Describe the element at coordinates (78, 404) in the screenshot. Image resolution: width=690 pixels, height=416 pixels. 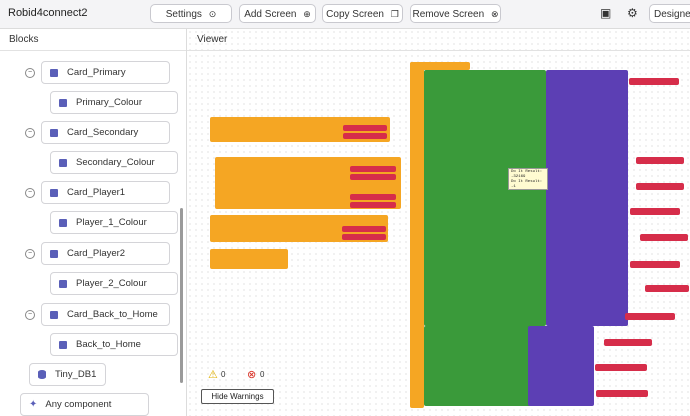
I see `tree-item-label: Any component` at that location.